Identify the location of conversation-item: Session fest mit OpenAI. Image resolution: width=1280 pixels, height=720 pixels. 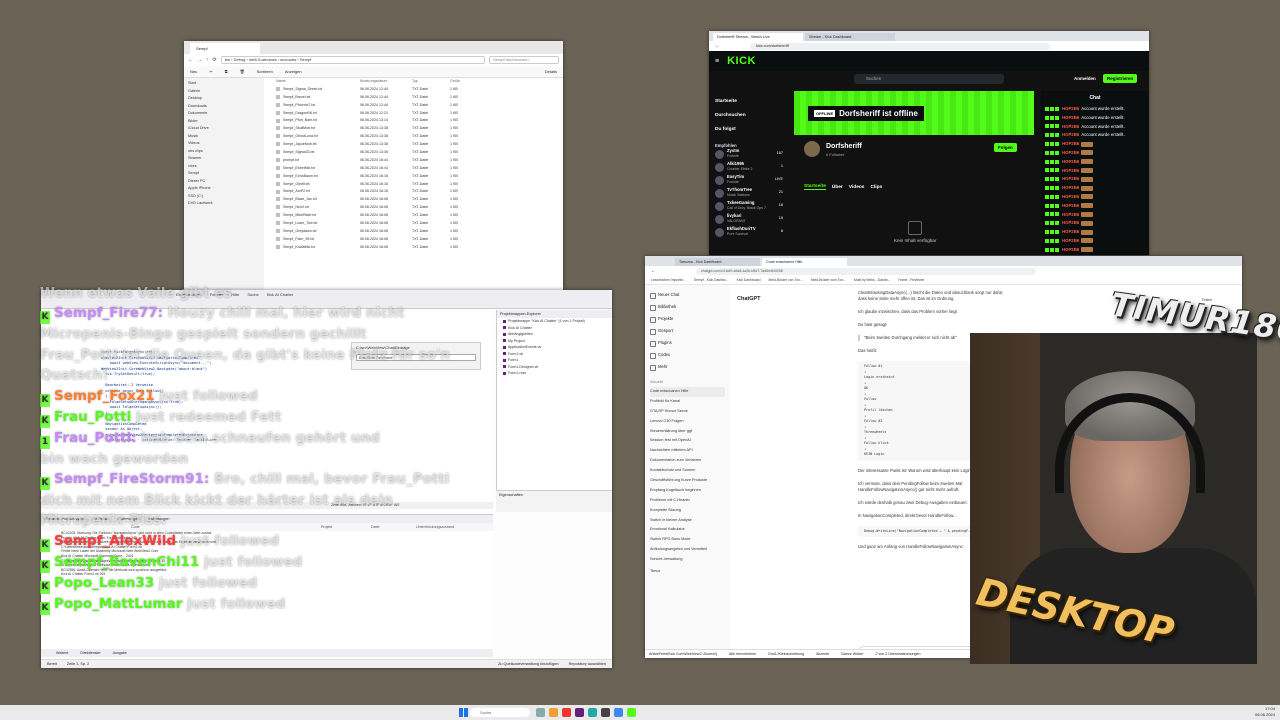
(687, 441).